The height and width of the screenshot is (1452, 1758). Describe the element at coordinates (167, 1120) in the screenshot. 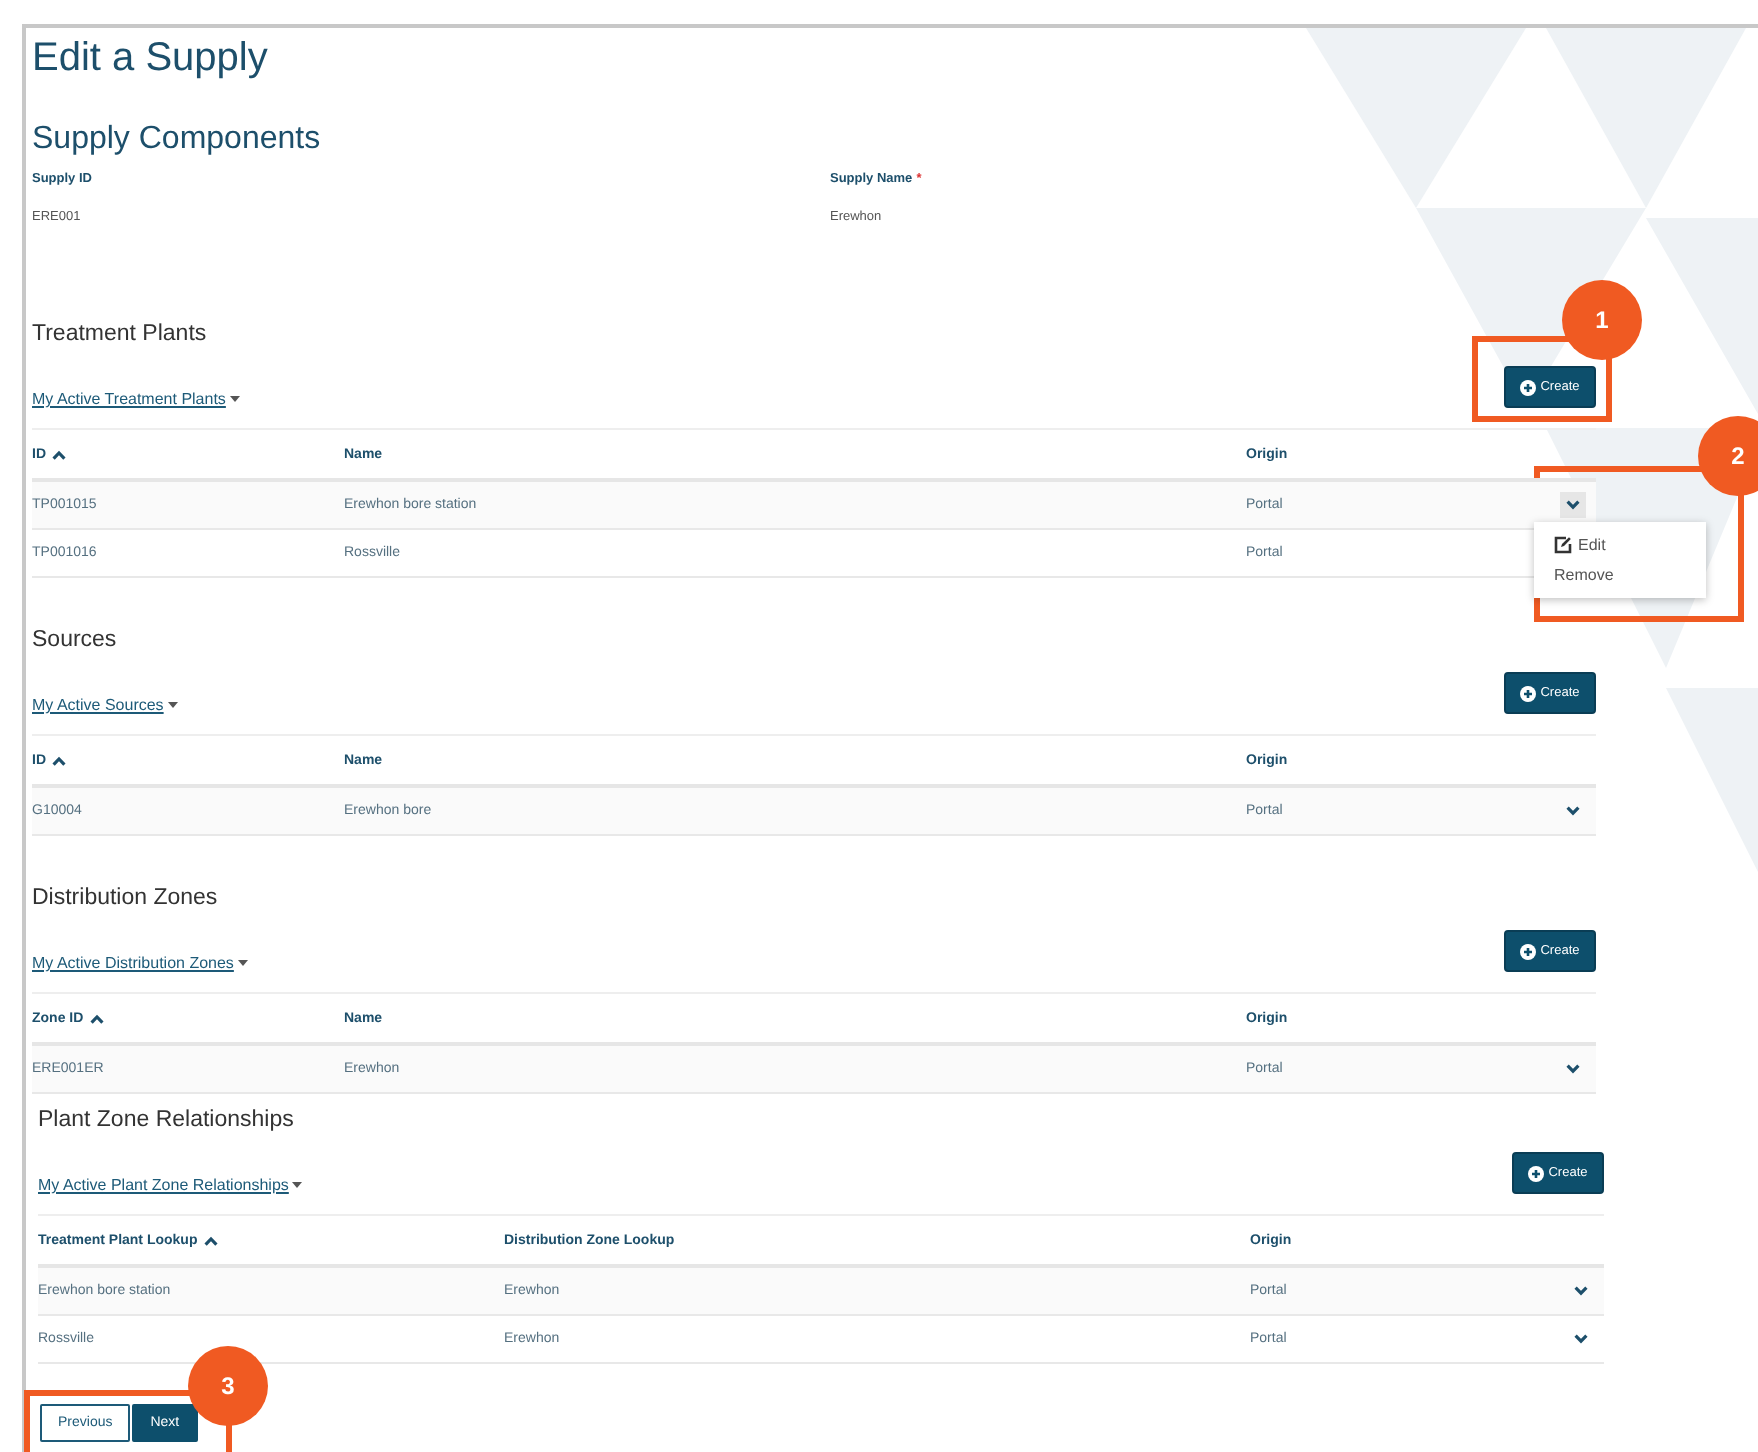

I see `section-heading: Plant Zone Relationships` at that location.